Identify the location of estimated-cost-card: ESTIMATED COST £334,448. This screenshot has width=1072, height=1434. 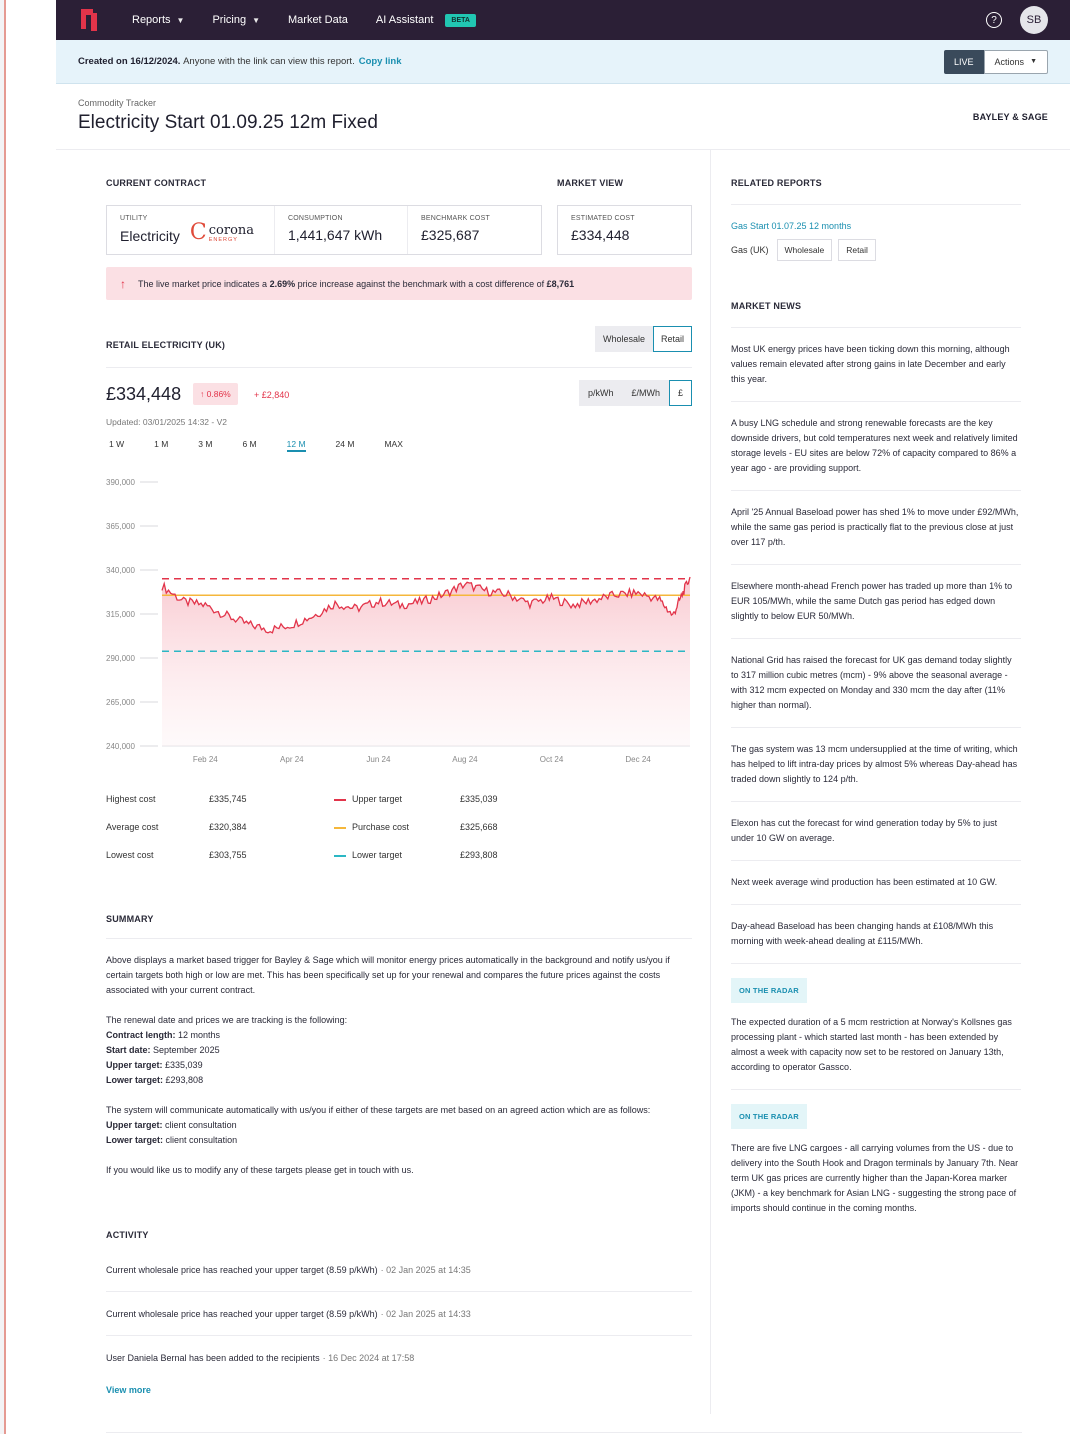
(624, 230).